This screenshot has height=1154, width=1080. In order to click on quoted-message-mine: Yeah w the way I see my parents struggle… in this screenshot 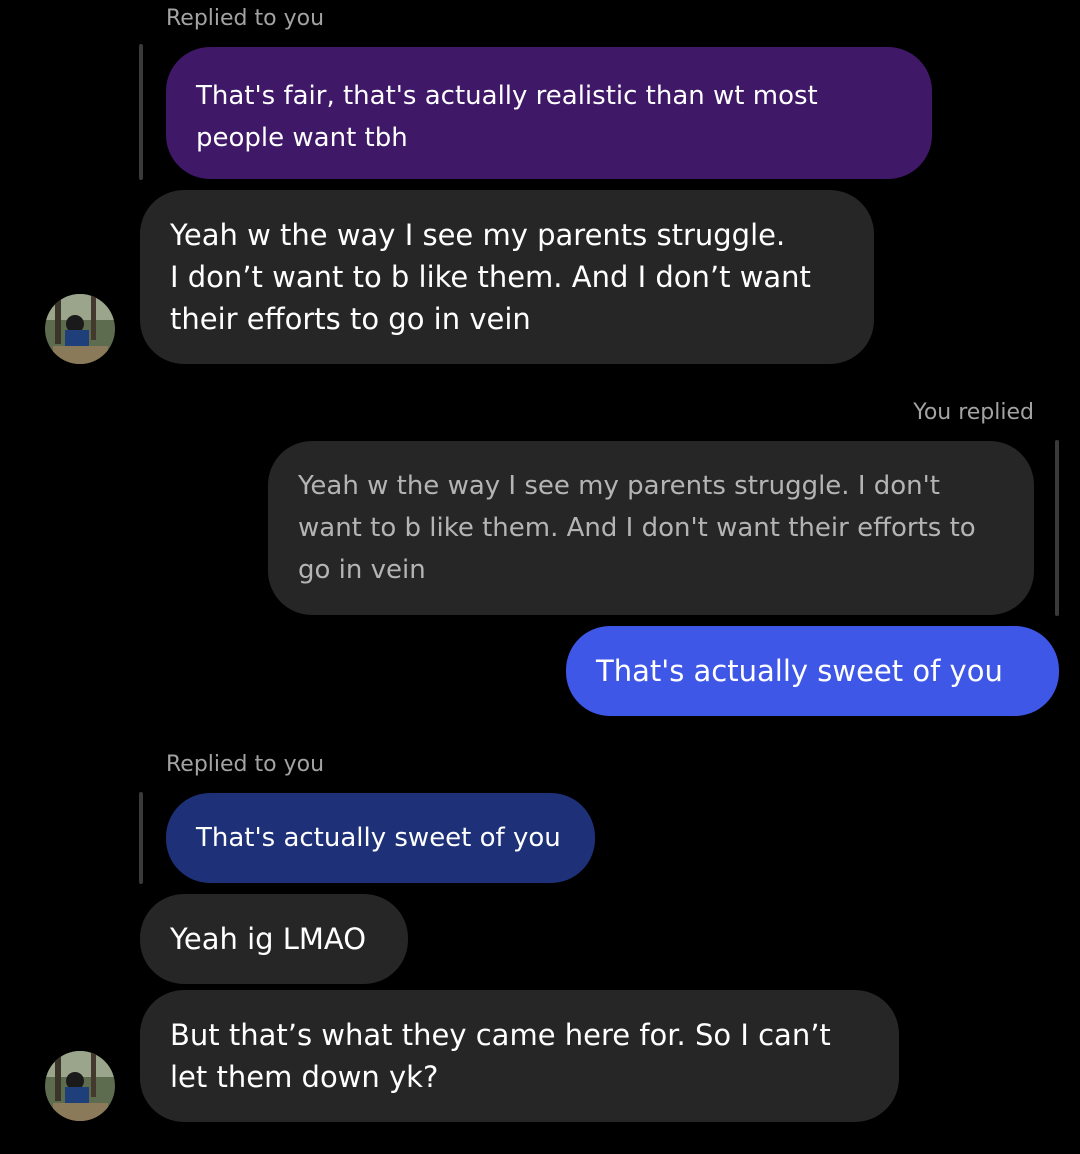, I will do `click(651, 528)`.